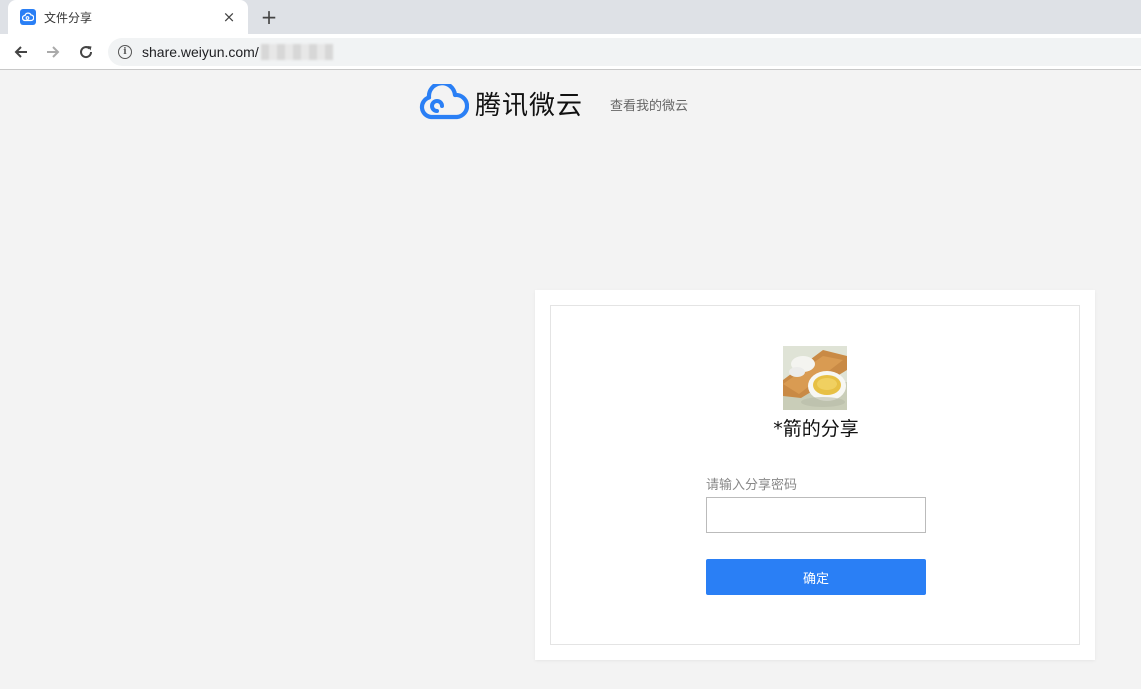  I want to click on info-icon: i, so click(125, 52).